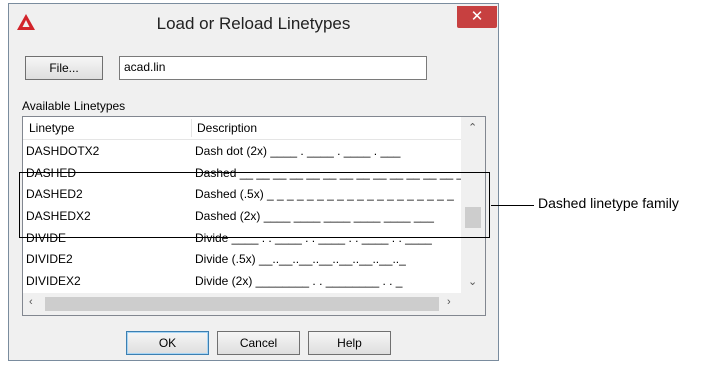 The width and height of the screenshot is (703, 368). I want to click on close-icon: ✕, so click(477, 16).